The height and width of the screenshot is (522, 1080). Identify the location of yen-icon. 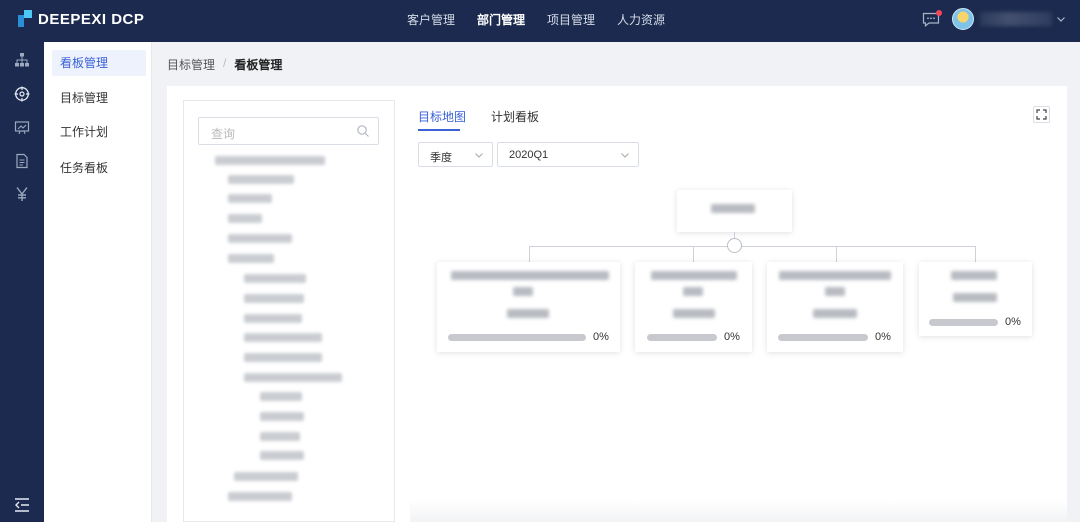
(22, 194).